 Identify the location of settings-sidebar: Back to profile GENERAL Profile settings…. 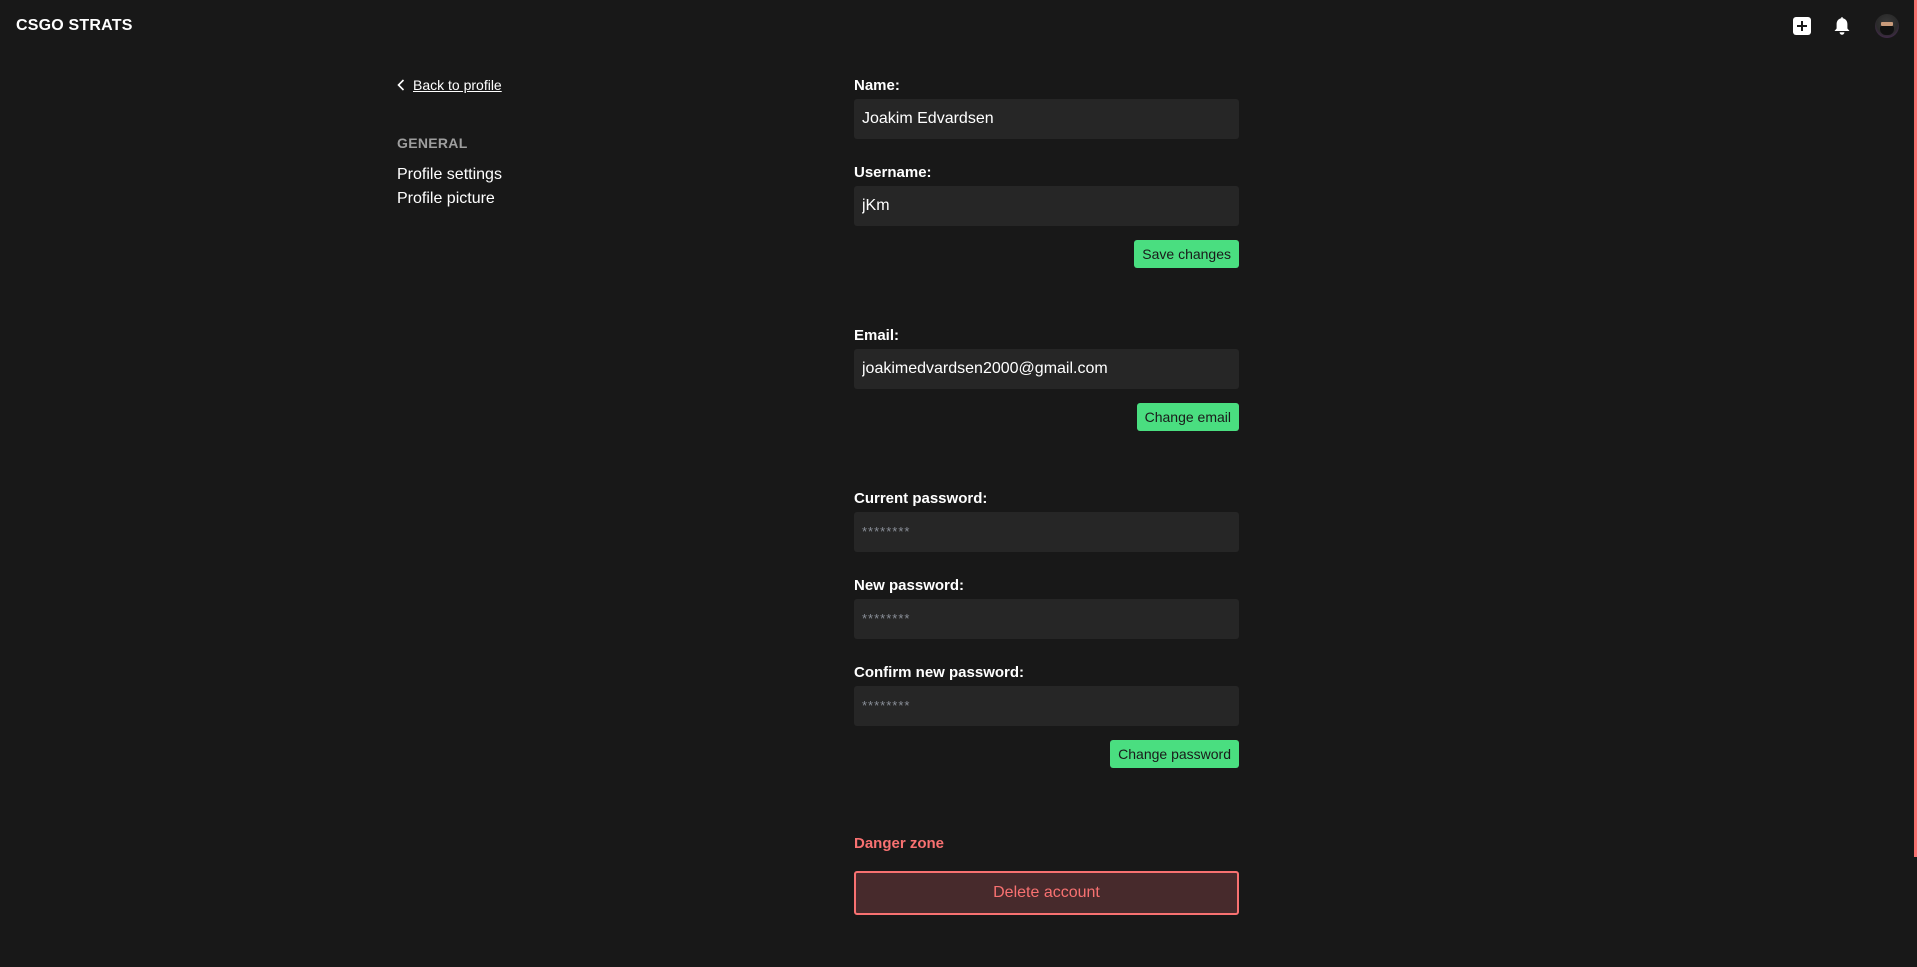
(527, 143).